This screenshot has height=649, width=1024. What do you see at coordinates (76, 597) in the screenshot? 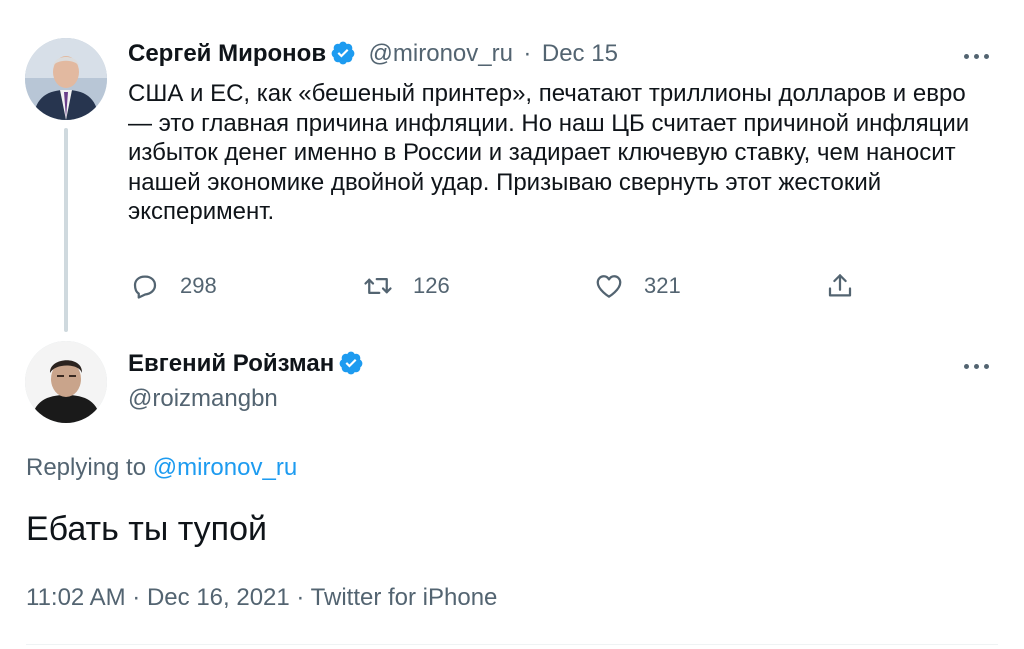
I see `reply-time: 11:02 AM` at bounding box center [76, 597].